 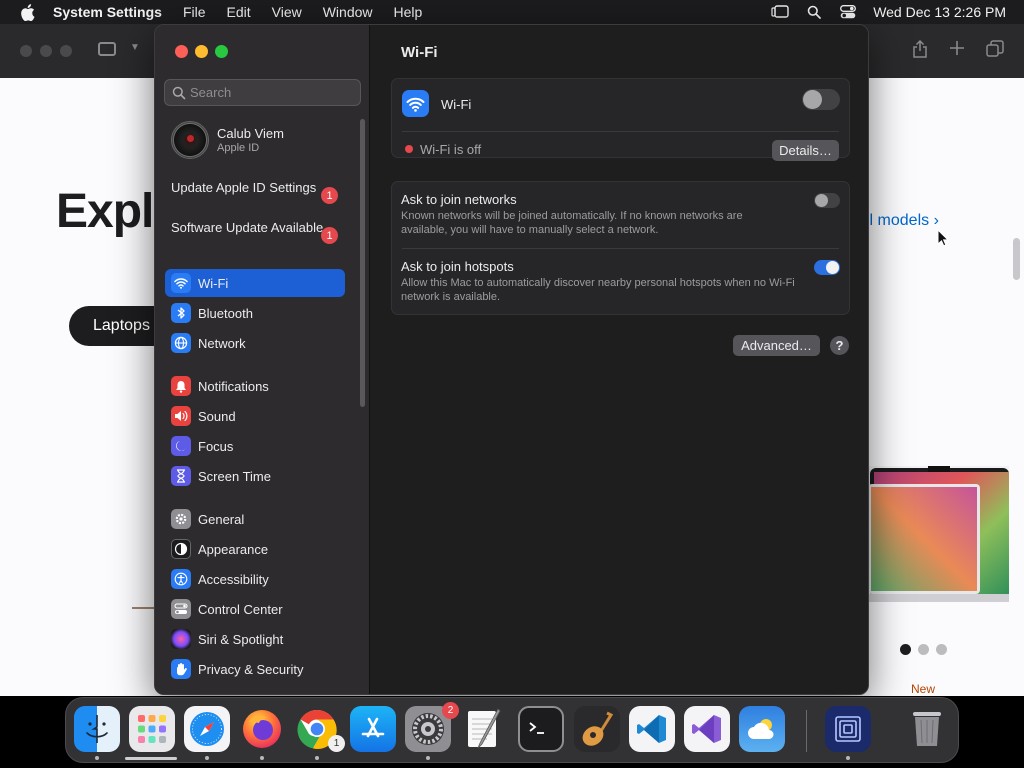 I want to click on sidebar-item-wifi: Wi-Fi, so click(x=255, y=283).